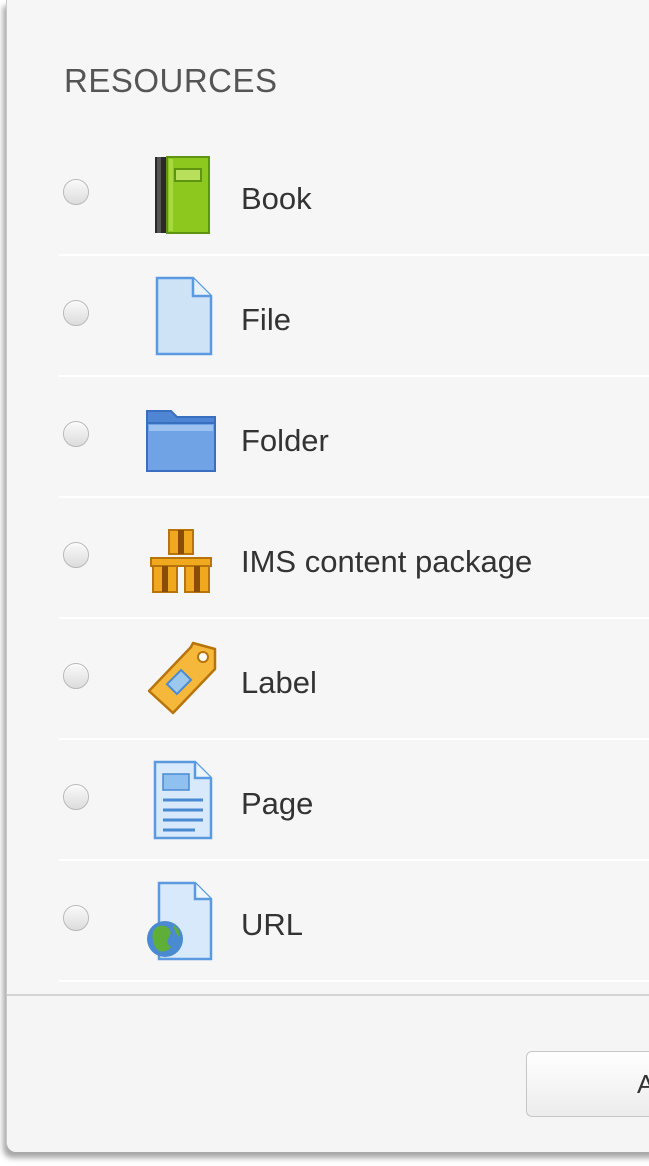 Image resolution: width=649 pixels, height=1166 pixels. Describe the element at coordinates (328, 1073) in the screenshot. I see `dialog-footer: A` at that location.